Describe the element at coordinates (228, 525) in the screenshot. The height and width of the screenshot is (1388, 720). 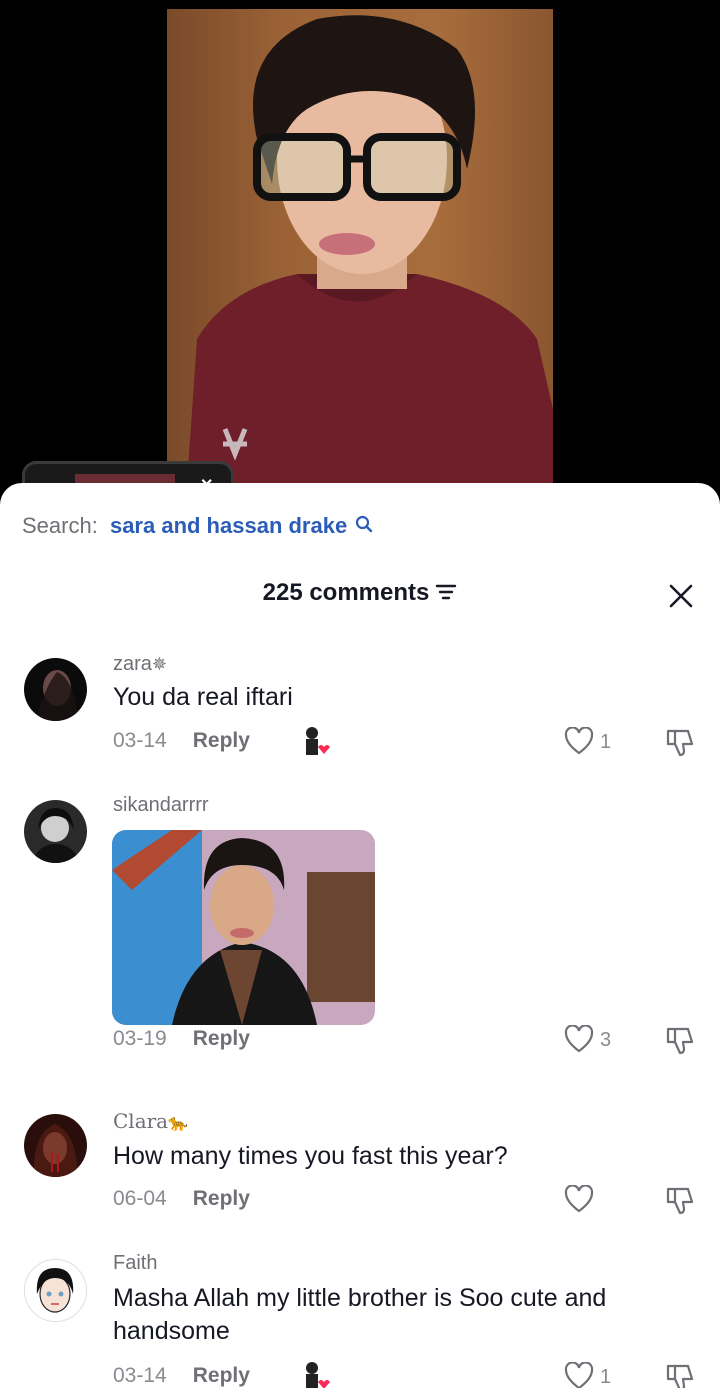
I see `search-query-link: sara and hassan drake` at that location.